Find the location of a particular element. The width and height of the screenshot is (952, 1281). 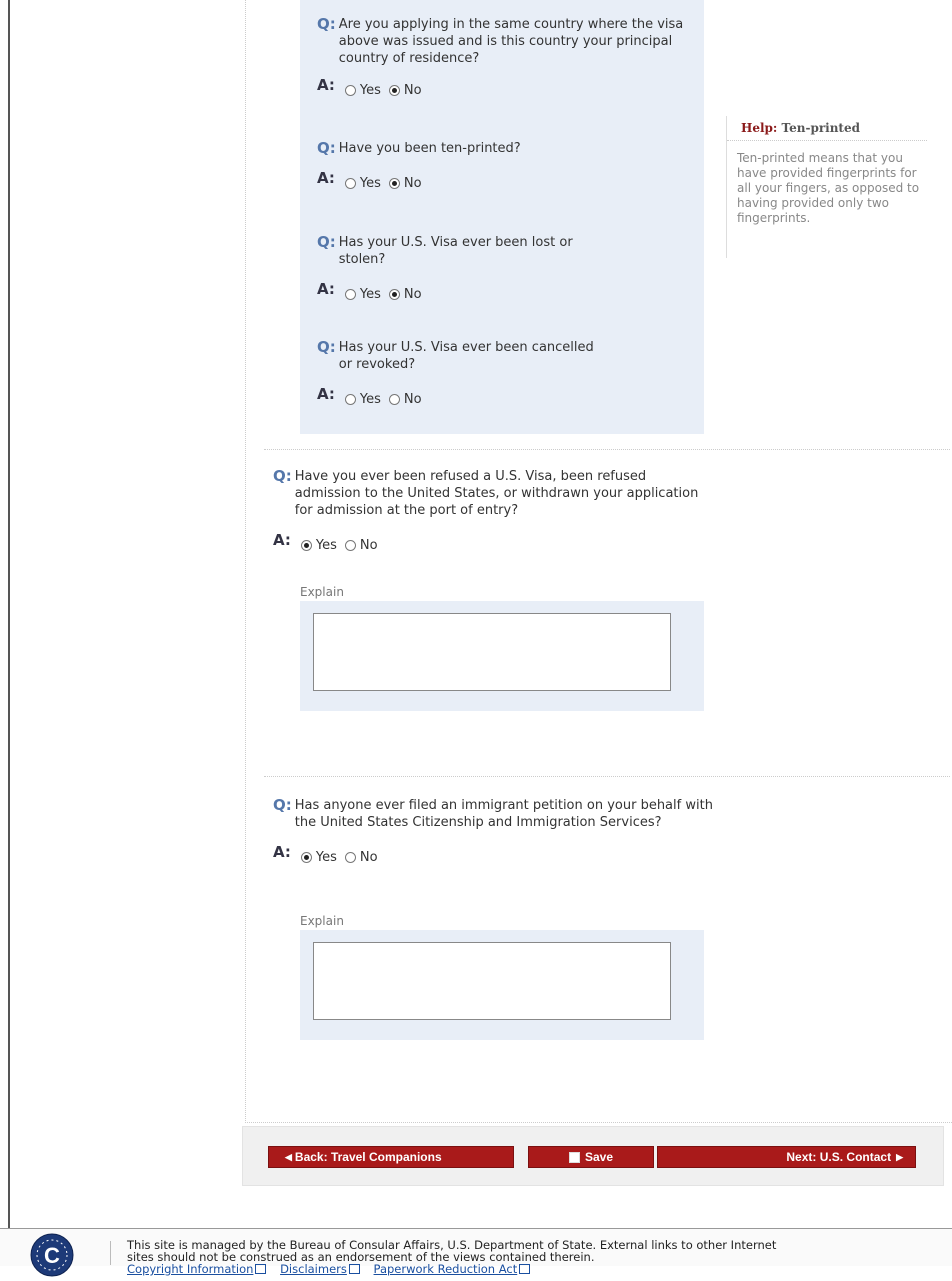

copyright-link: Copyright Information is located at coordinates (197, 1269).